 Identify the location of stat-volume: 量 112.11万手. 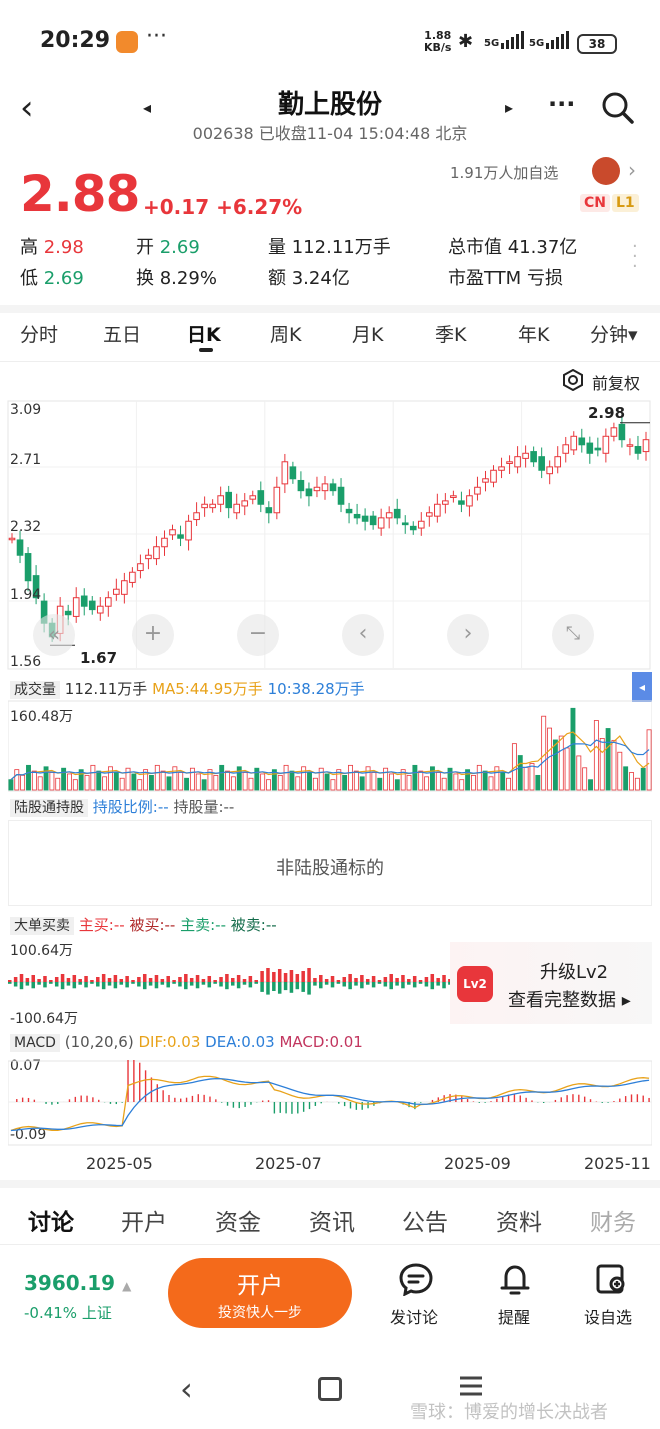
(329, 247).